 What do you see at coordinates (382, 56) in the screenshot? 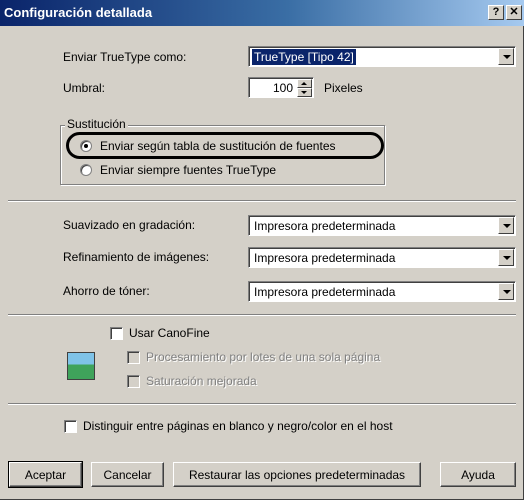
I see `truetype-select: TrueType [Tipo 42]` at bounding box center [382, 56].